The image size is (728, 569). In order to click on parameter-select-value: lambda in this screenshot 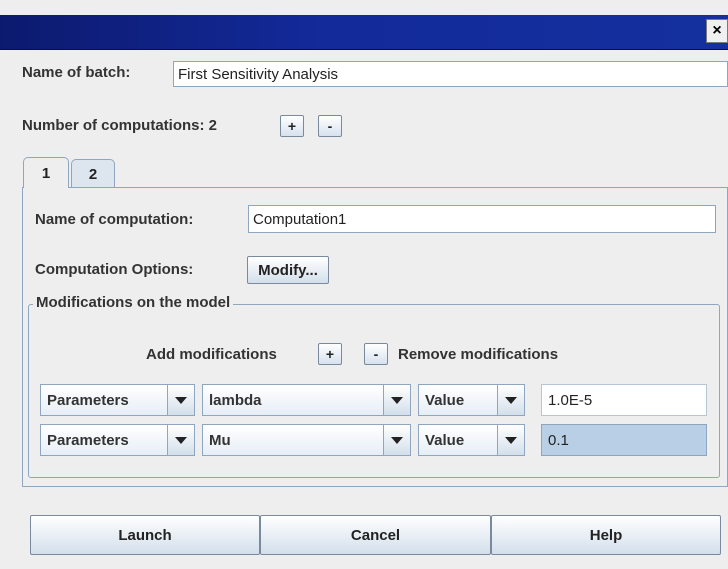, I will do `click(293, 400)`.